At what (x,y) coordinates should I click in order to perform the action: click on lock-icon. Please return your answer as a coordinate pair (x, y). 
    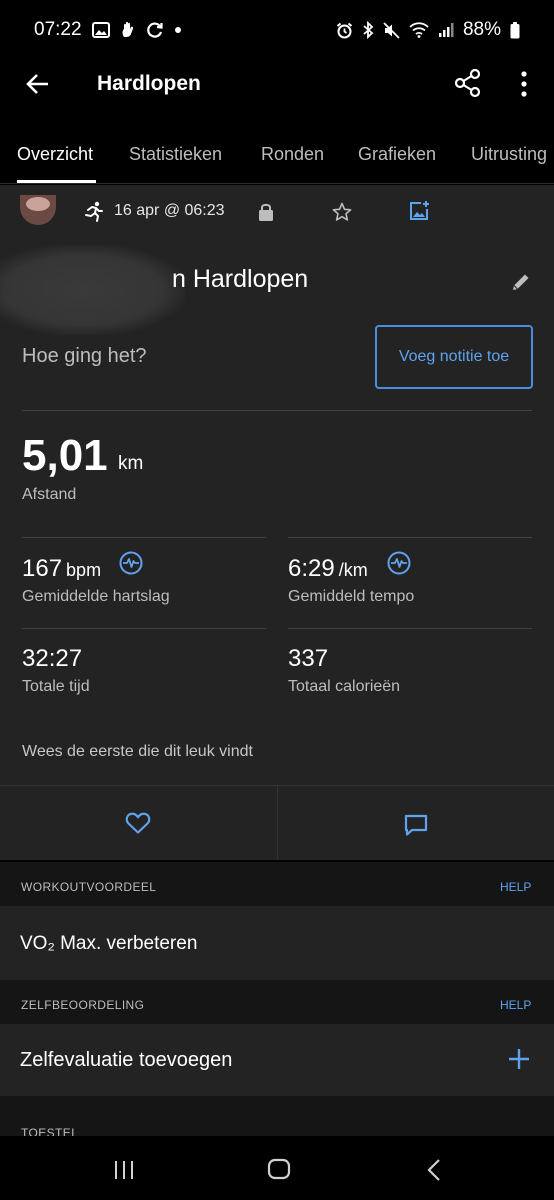
    Looking at the image, I should click on (266, 212).